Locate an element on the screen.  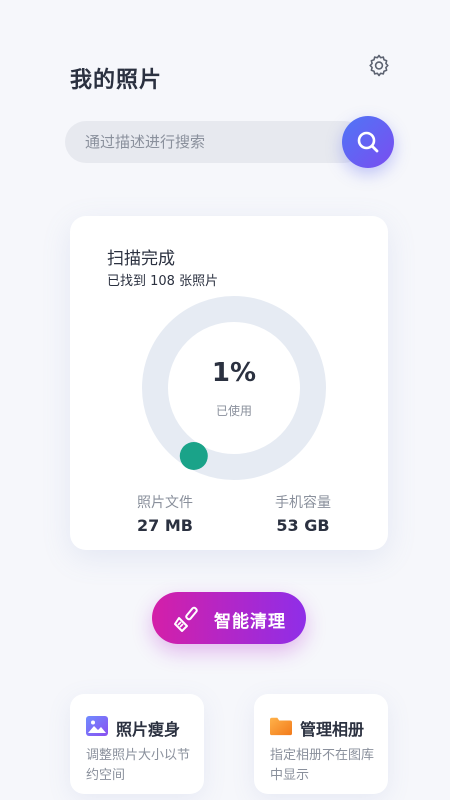
search-bar is located at coordinates (215, 142).